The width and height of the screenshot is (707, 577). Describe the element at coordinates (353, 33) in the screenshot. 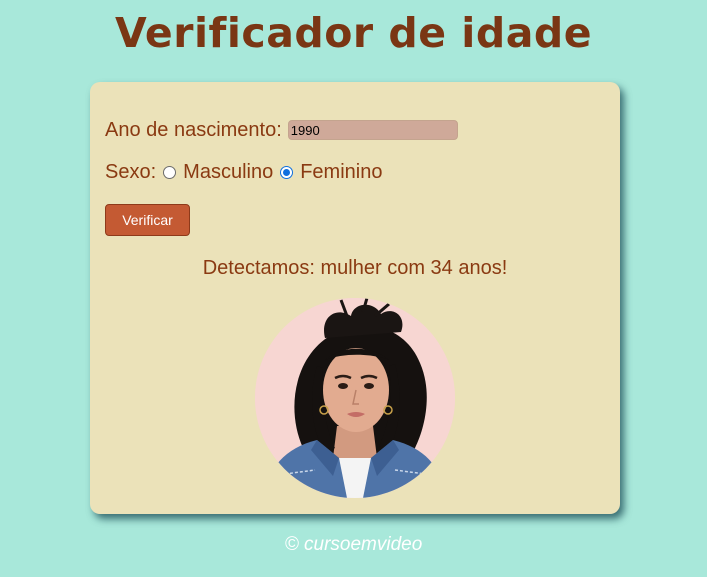

I see `page-title: Verificador de idade` at that location.